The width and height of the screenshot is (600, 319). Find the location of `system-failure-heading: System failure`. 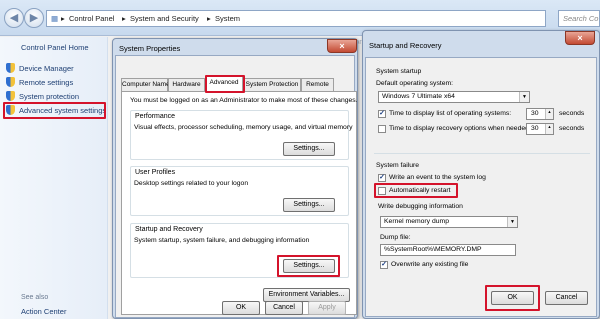

system-failure-heading: System failure is located at coordinates (398, 165).